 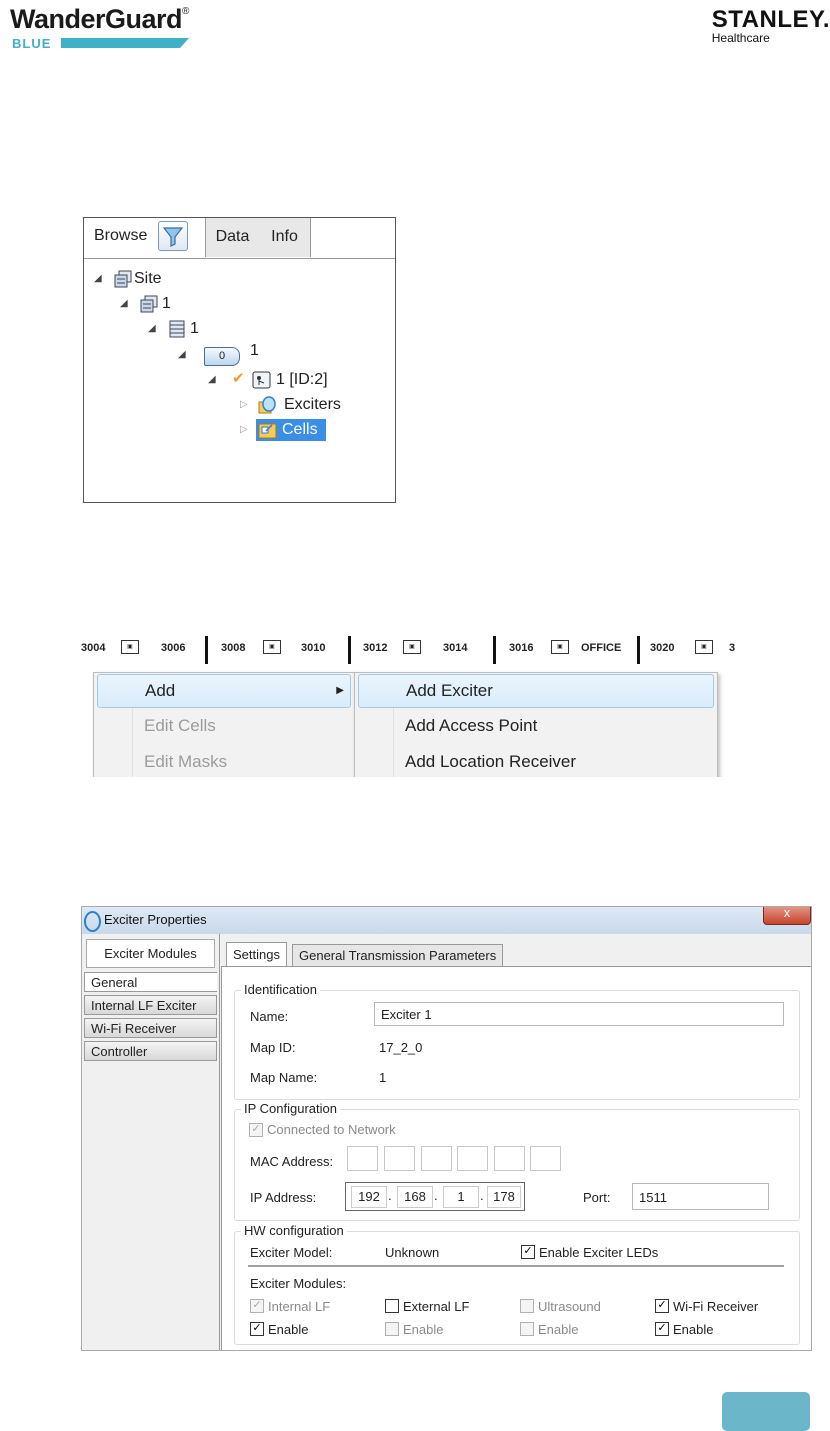 What do you see at coordinates (461, 1197) in the screenshot?
I see `ip-octet-3: 1` at bounding box center [461, 1197].